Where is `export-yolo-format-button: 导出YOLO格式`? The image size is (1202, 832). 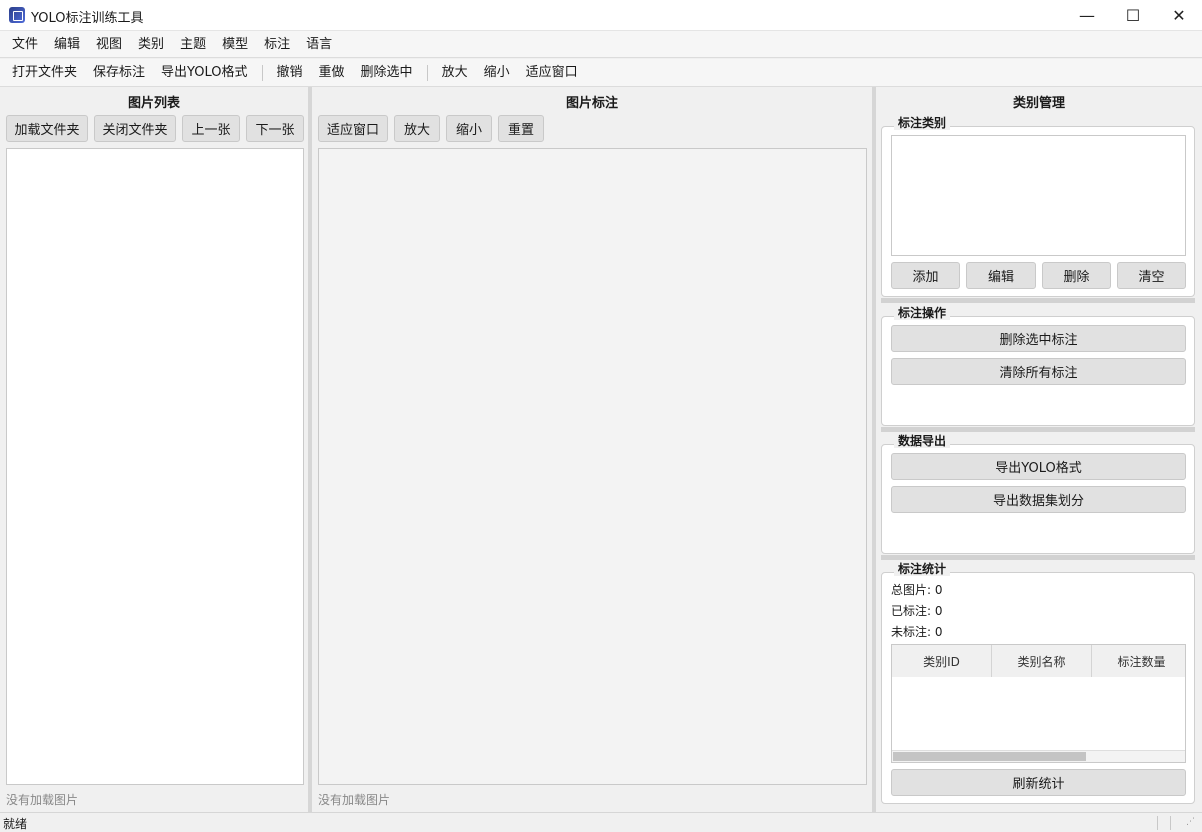
export-yolo-format-button: 导出YOLO格式 is located at coordinates (1038, 466).